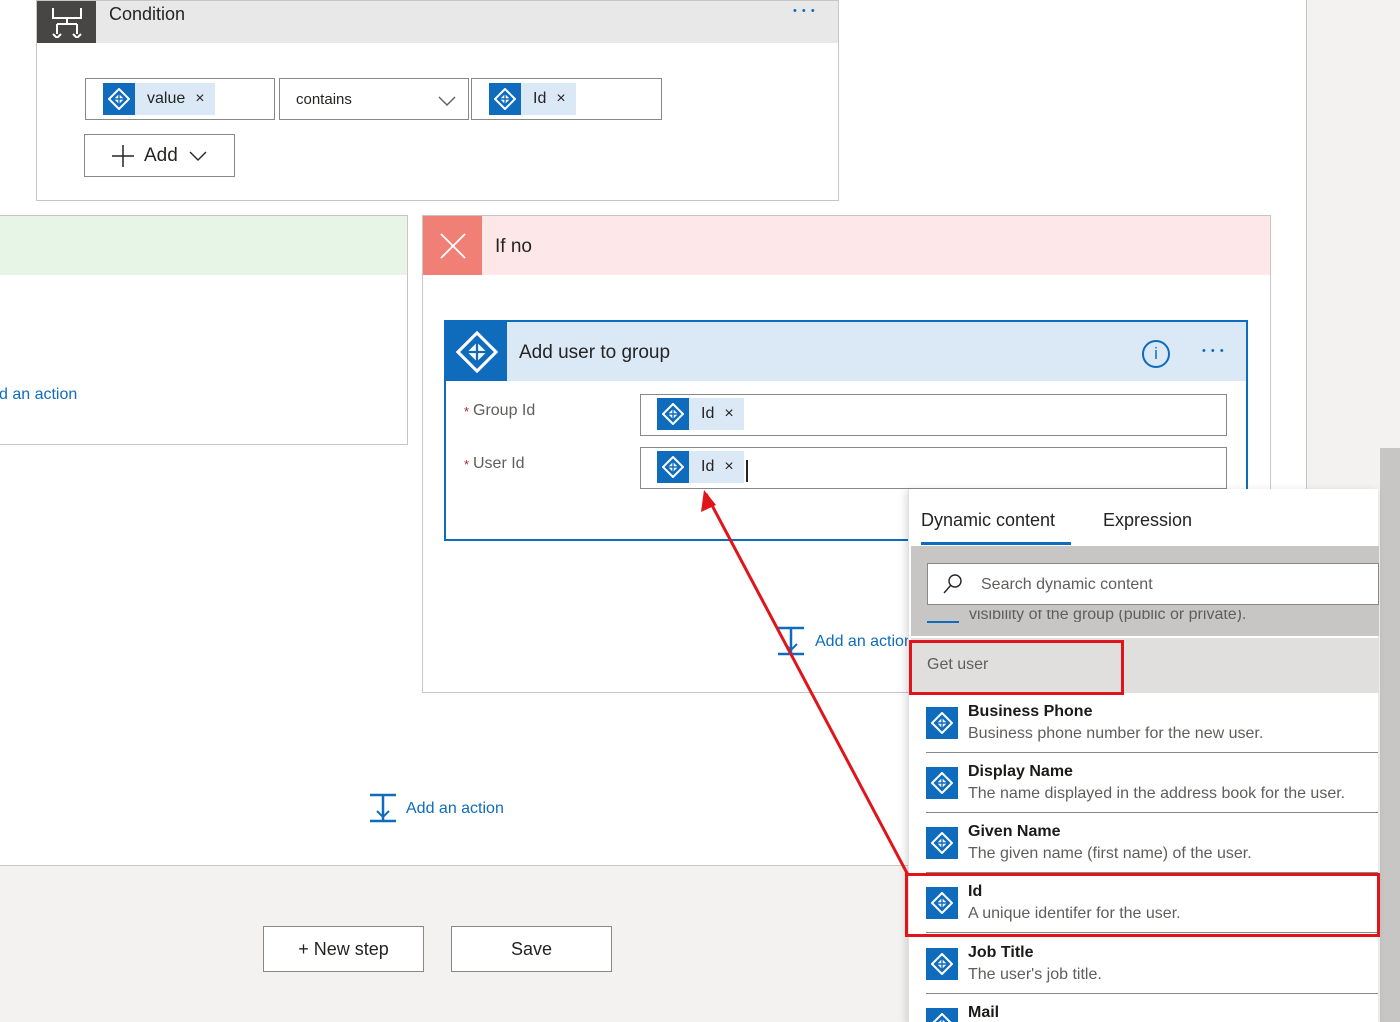  What do you see at coordinates (846, 245) in the screenshot?
I see `if-no-header` at bounding box center [846, 245].